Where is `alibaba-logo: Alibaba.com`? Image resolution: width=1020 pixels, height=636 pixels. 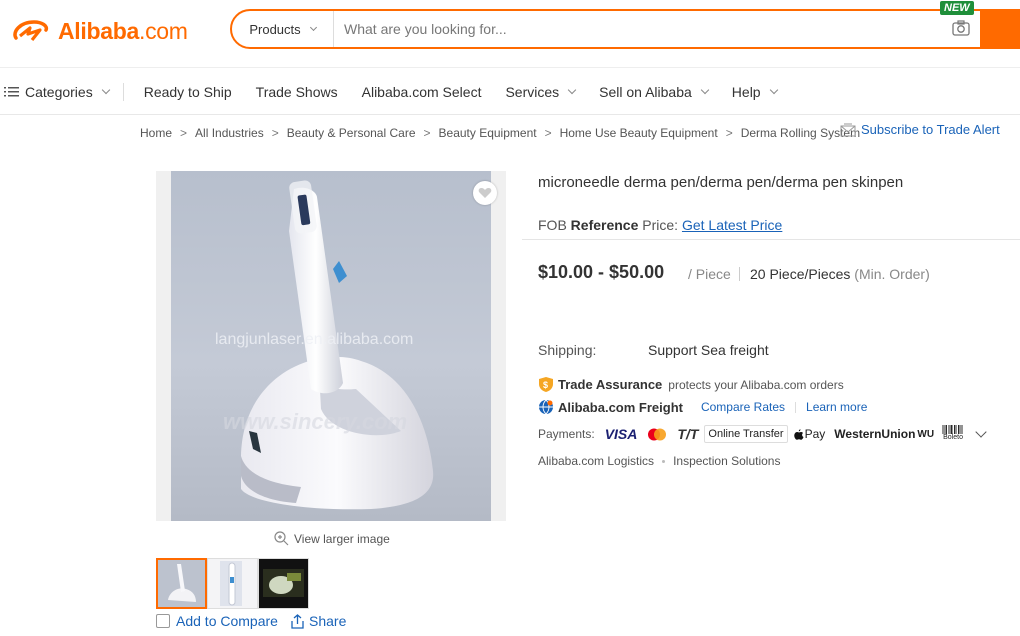 alibaba-logo: Alibaba.com is located at coordinates (99, 31).